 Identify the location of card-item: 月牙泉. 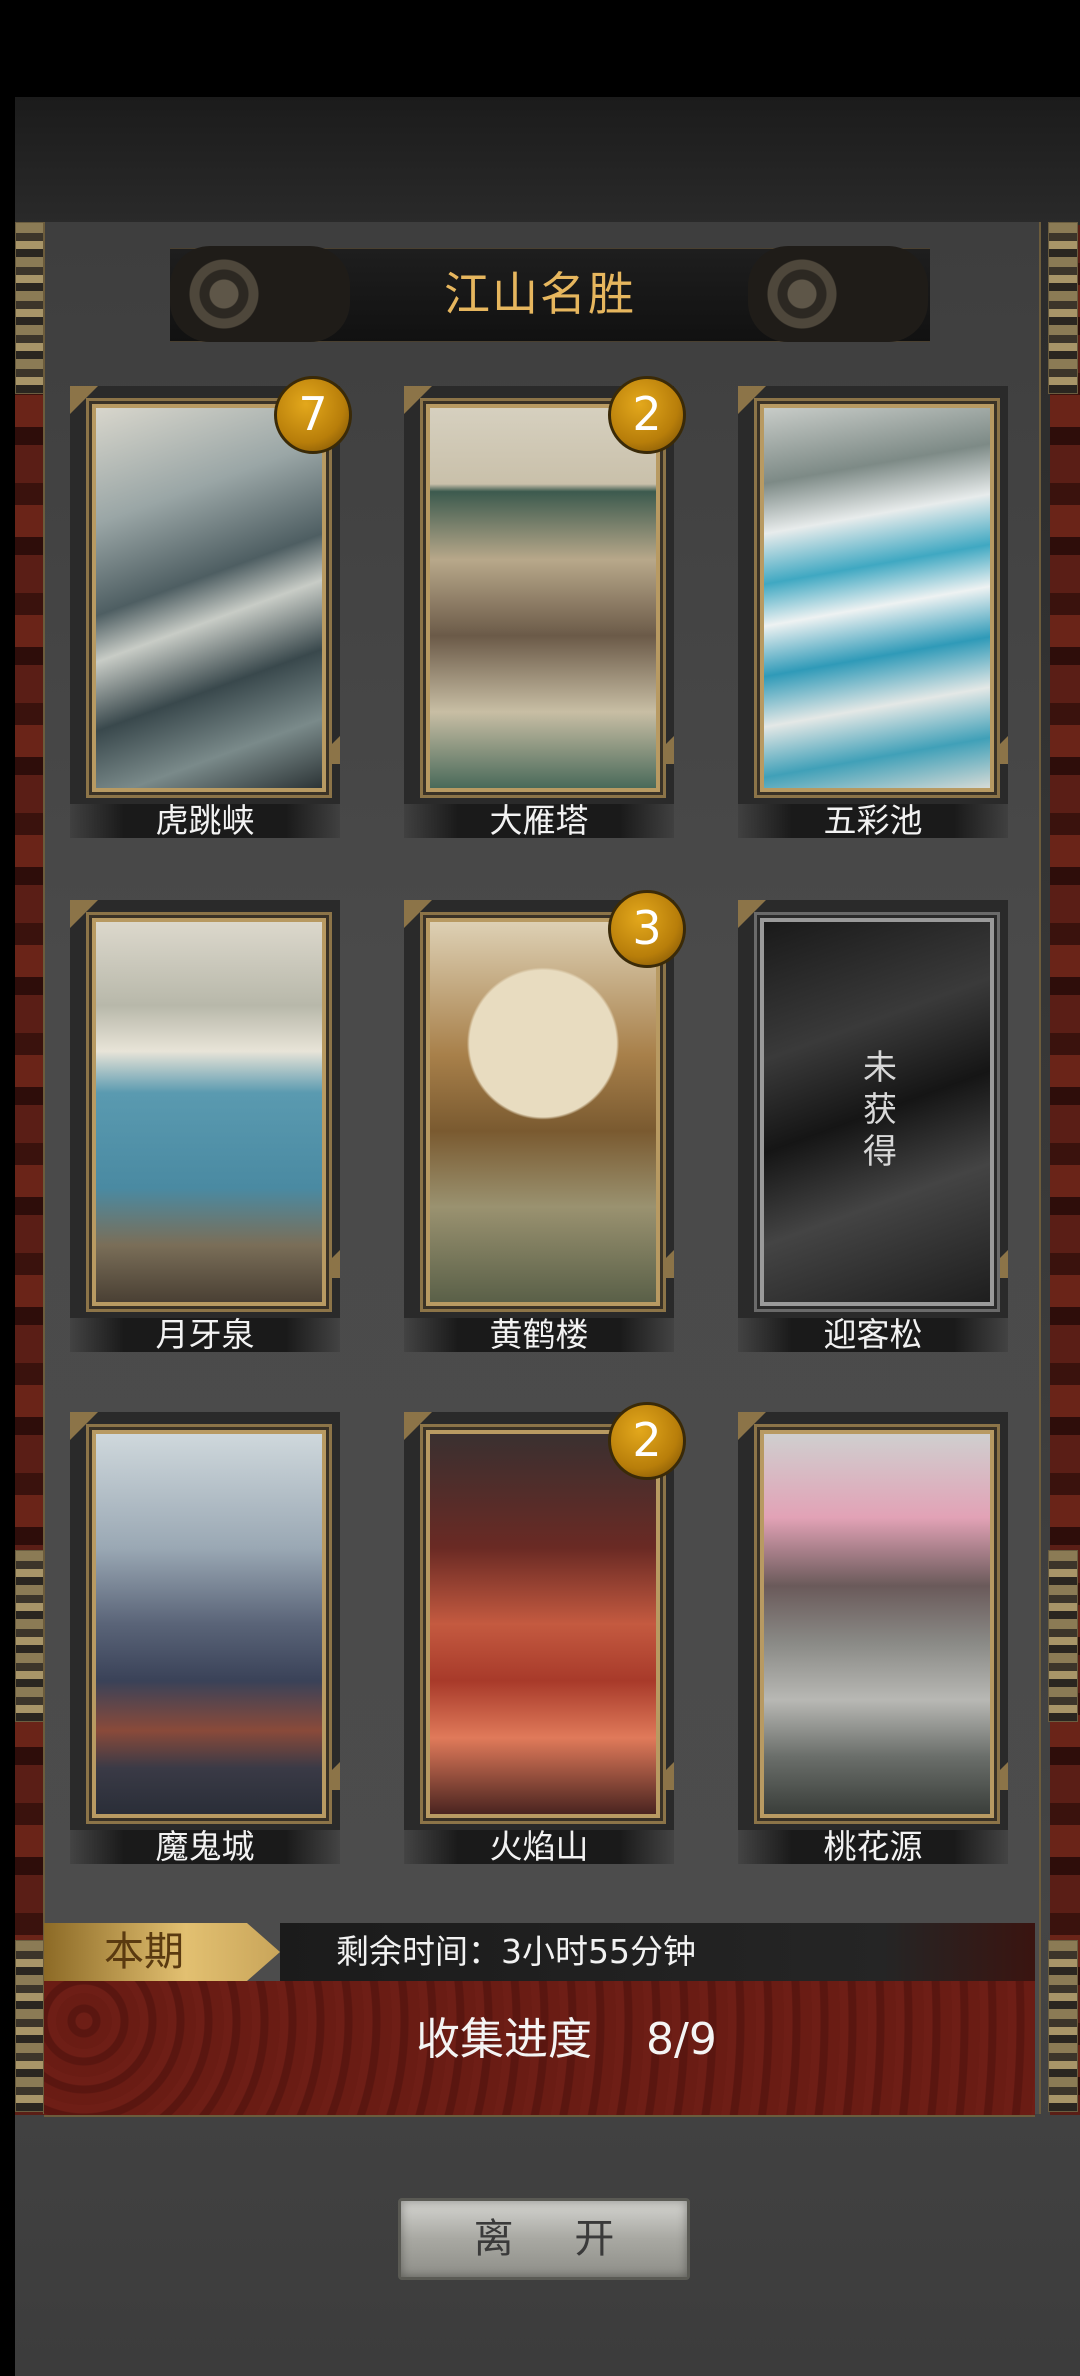
(205, 1129).